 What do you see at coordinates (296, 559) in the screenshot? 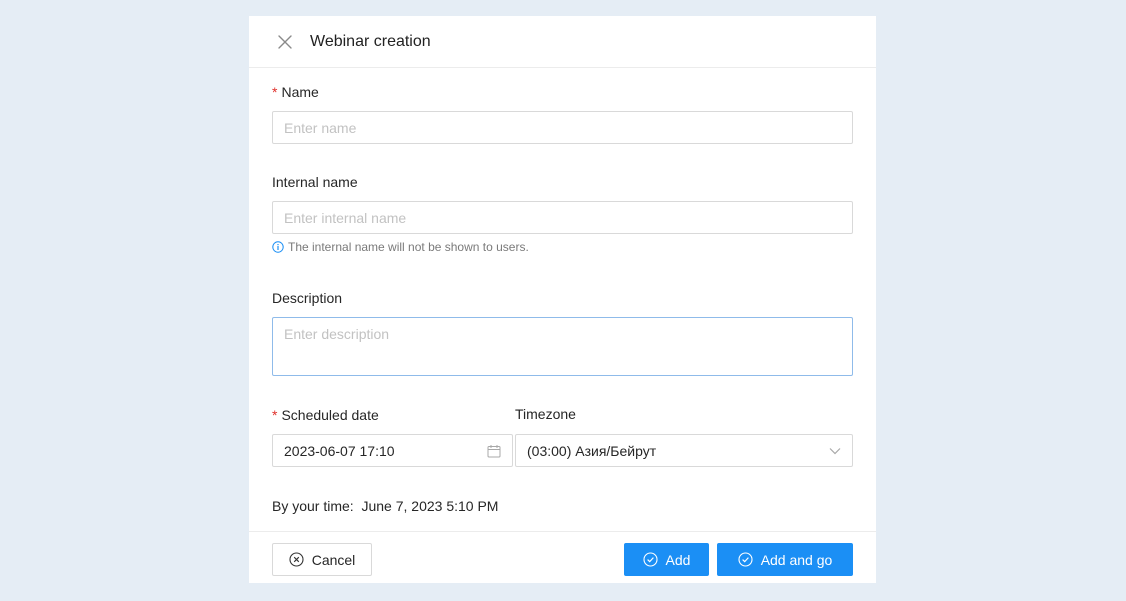
I see `close-circle-icon` at bounding box center [296, 559].